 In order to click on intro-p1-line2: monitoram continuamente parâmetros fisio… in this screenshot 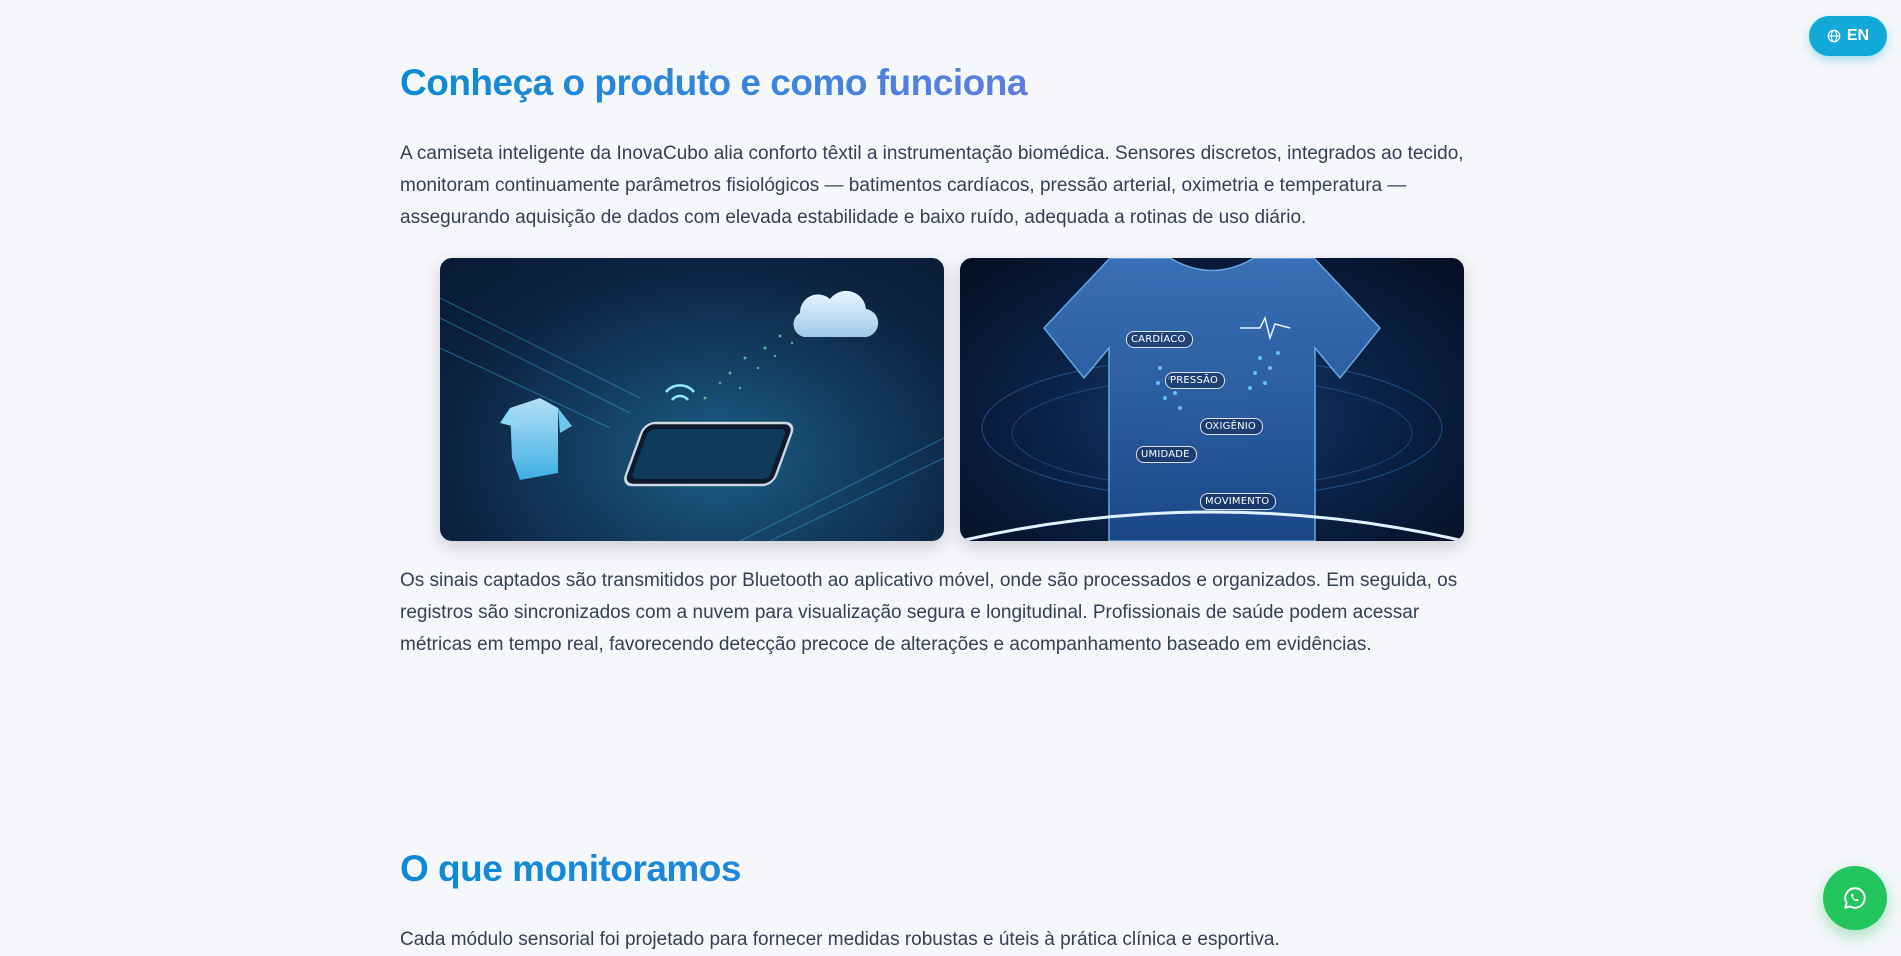, I will do `click(903, 185)`.